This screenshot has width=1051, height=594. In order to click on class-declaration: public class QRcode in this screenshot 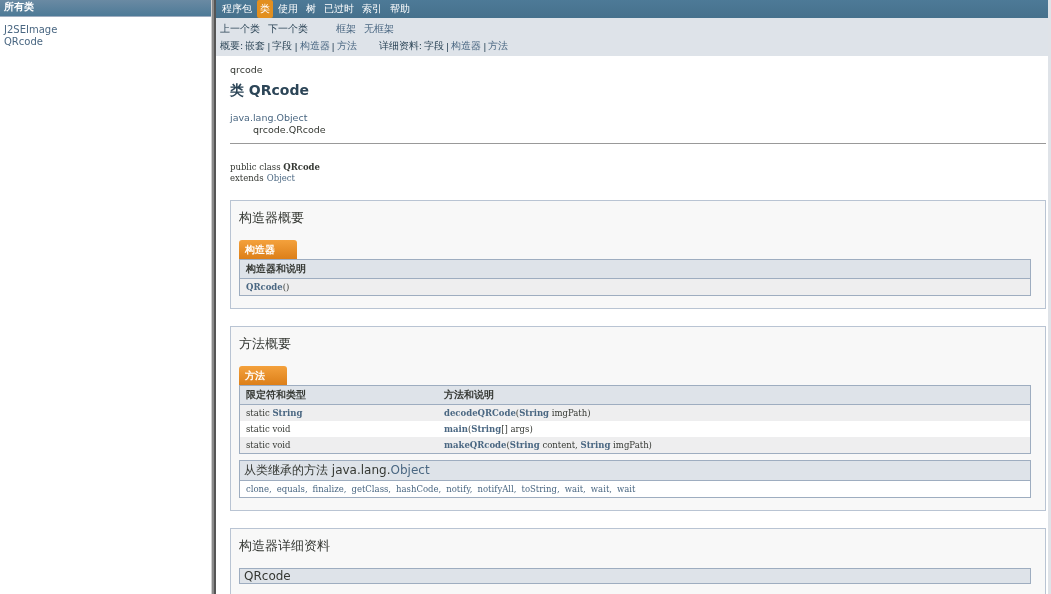, I will do `click(275, 167)`.